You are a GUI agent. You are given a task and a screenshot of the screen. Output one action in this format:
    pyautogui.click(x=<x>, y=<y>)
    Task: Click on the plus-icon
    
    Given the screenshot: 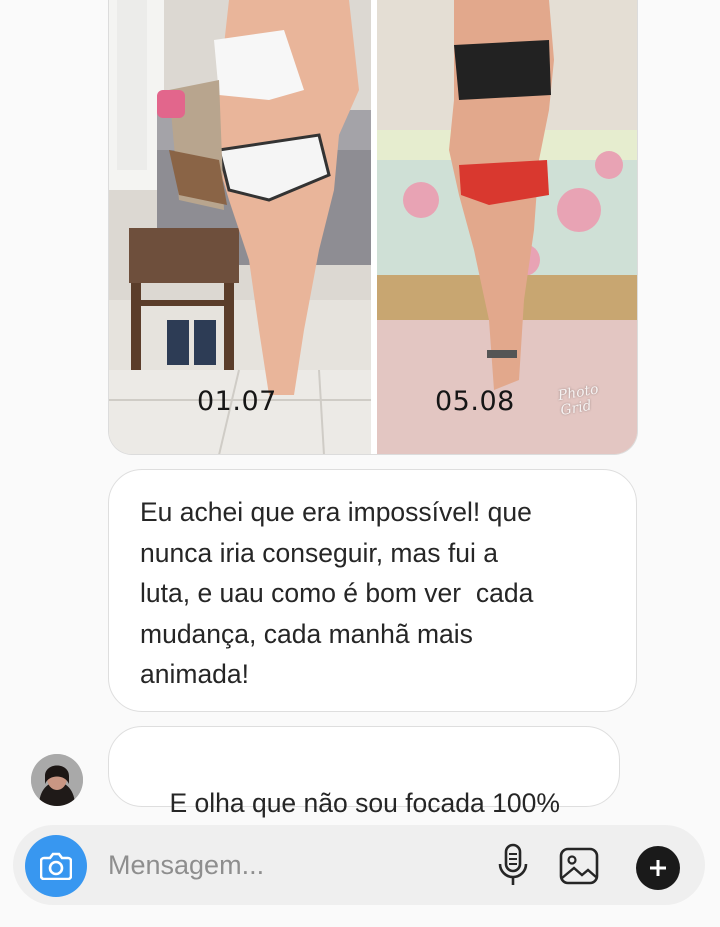 What is the action you would take?
    pyautogui.click(x=658, y=868)
    